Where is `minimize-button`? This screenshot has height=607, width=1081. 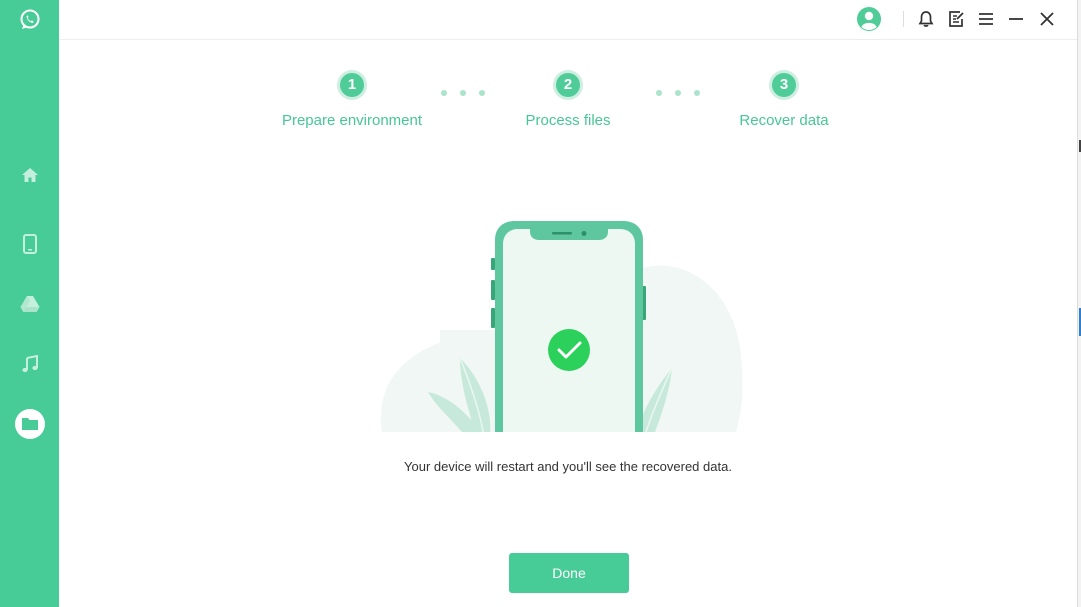 minimize-button is located at coordinates (1016, 19).